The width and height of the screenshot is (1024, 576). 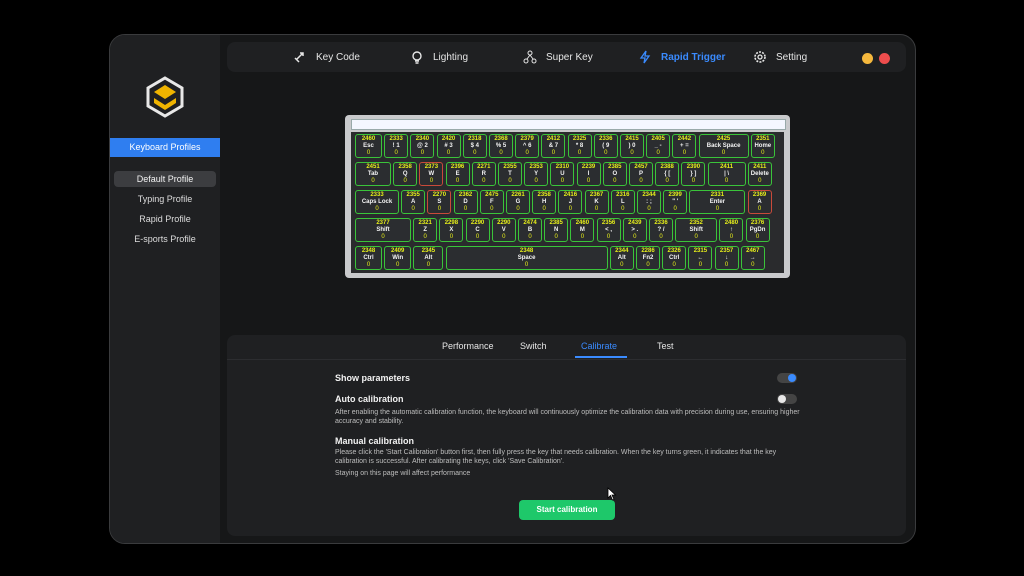 What do you see at coordinates (448, 146) in the screenshot?
I see `key-3: 2420 # 30` at bounding box center [448, 146].